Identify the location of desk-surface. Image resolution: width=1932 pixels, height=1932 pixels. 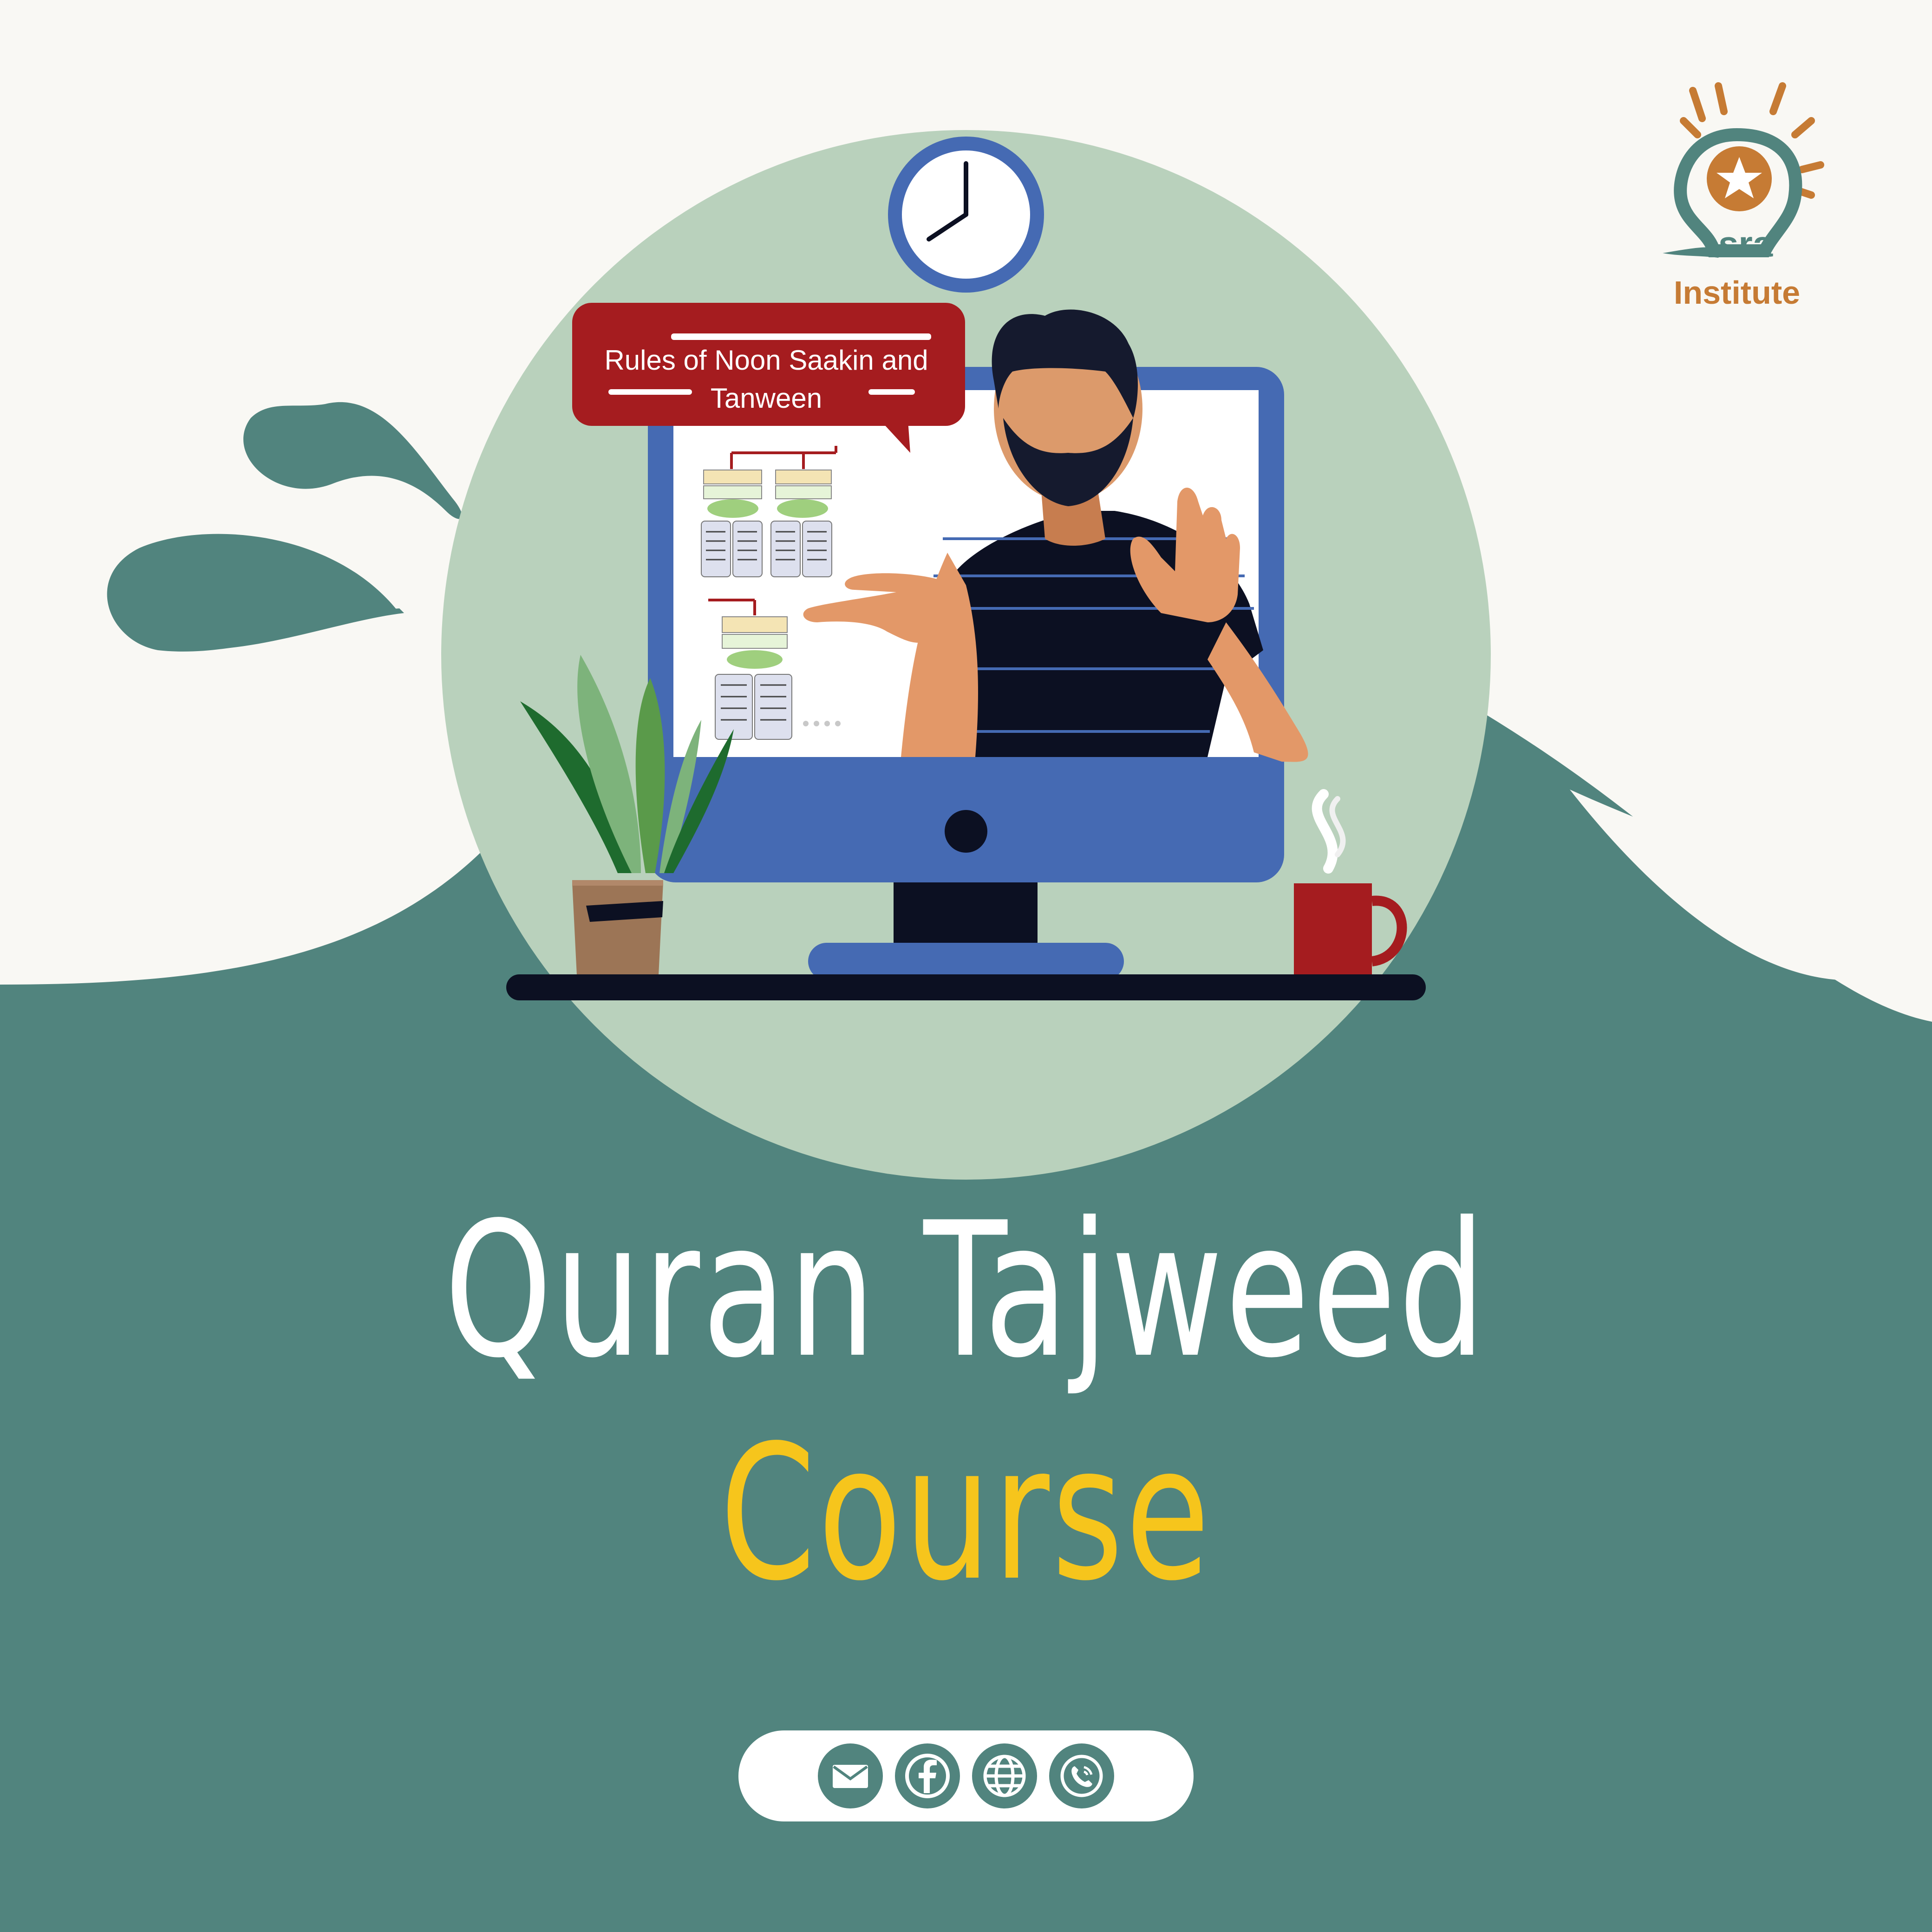
(966, 987).